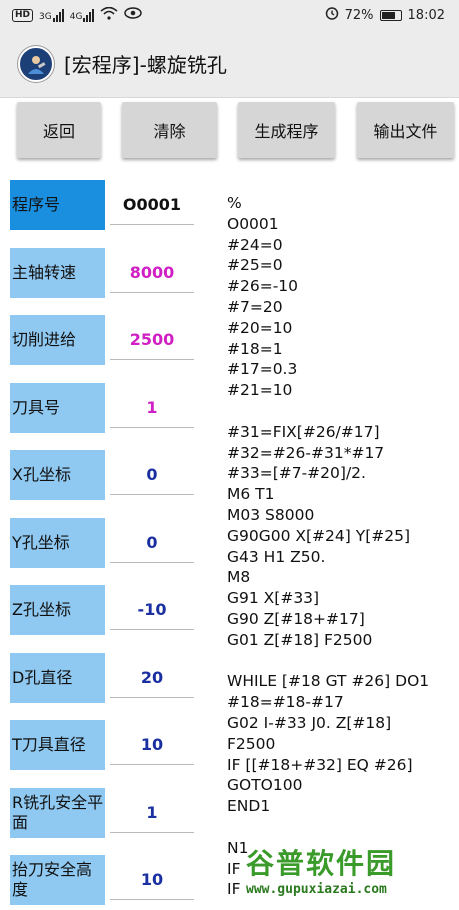  What do you see at coordinates (309, 722) in the screenshot?
I see `code-line: G02 I-#33 J0. Z[#18]` at bounding box center [309, 722].